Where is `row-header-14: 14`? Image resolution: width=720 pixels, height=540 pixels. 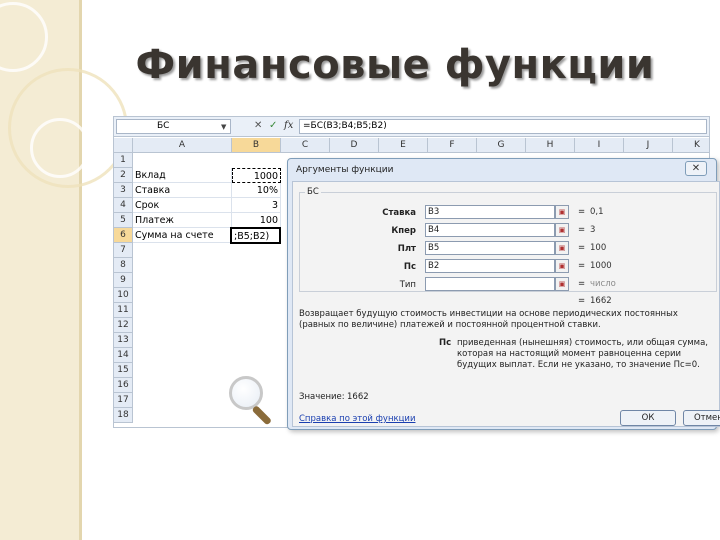 row-header-14: 14 is located at coordinates (123, 355).